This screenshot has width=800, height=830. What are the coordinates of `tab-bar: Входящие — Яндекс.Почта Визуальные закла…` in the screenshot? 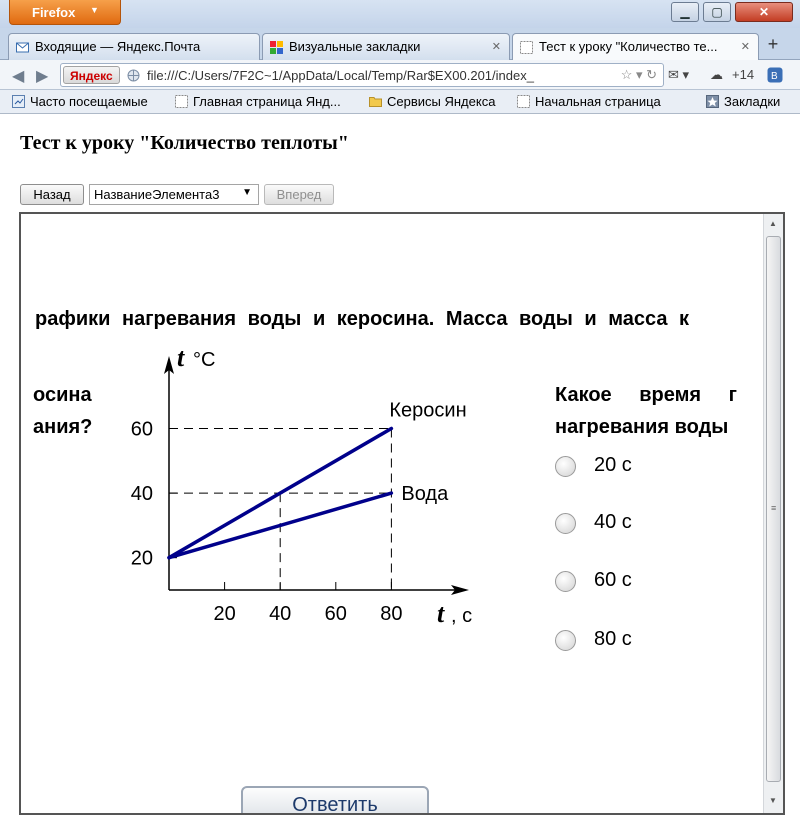 It's located at (400, 44).